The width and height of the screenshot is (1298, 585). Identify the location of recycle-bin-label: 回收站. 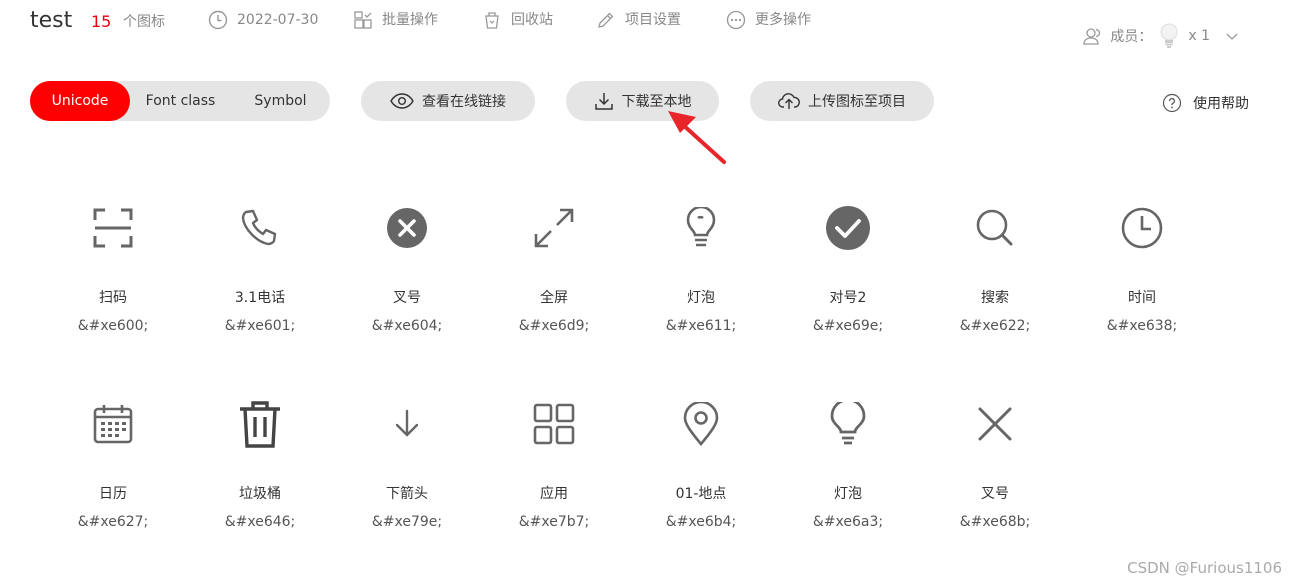
(532, 20).